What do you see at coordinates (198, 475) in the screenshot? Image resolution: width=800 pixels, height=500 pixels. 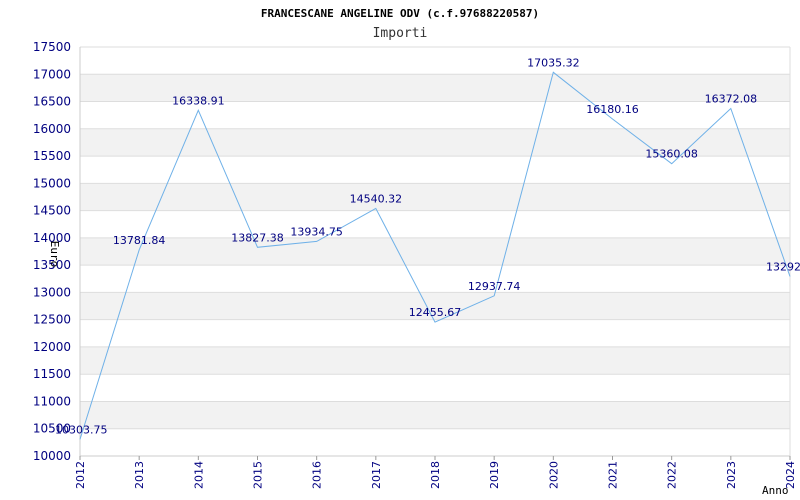 I see `x-tick-label: 2014` at bounding box center [198, 475].